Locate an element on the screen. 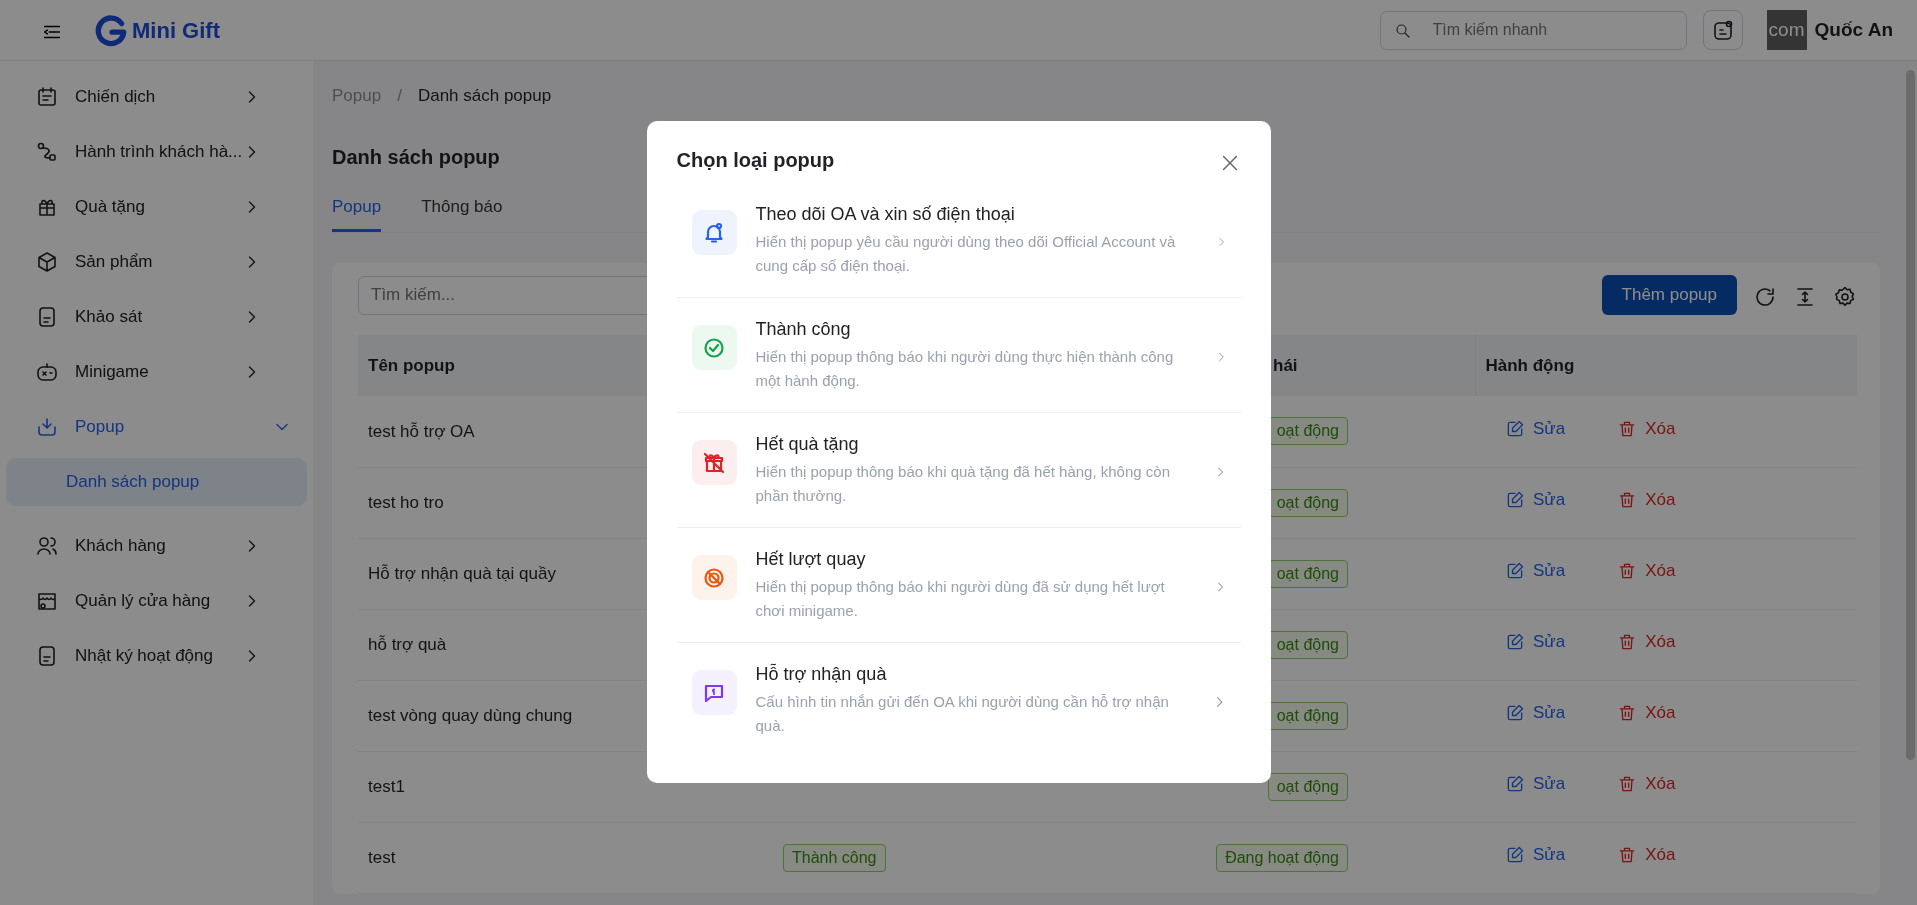  sidebar-item: Sản phẩm is located at coordinates (156, 261).